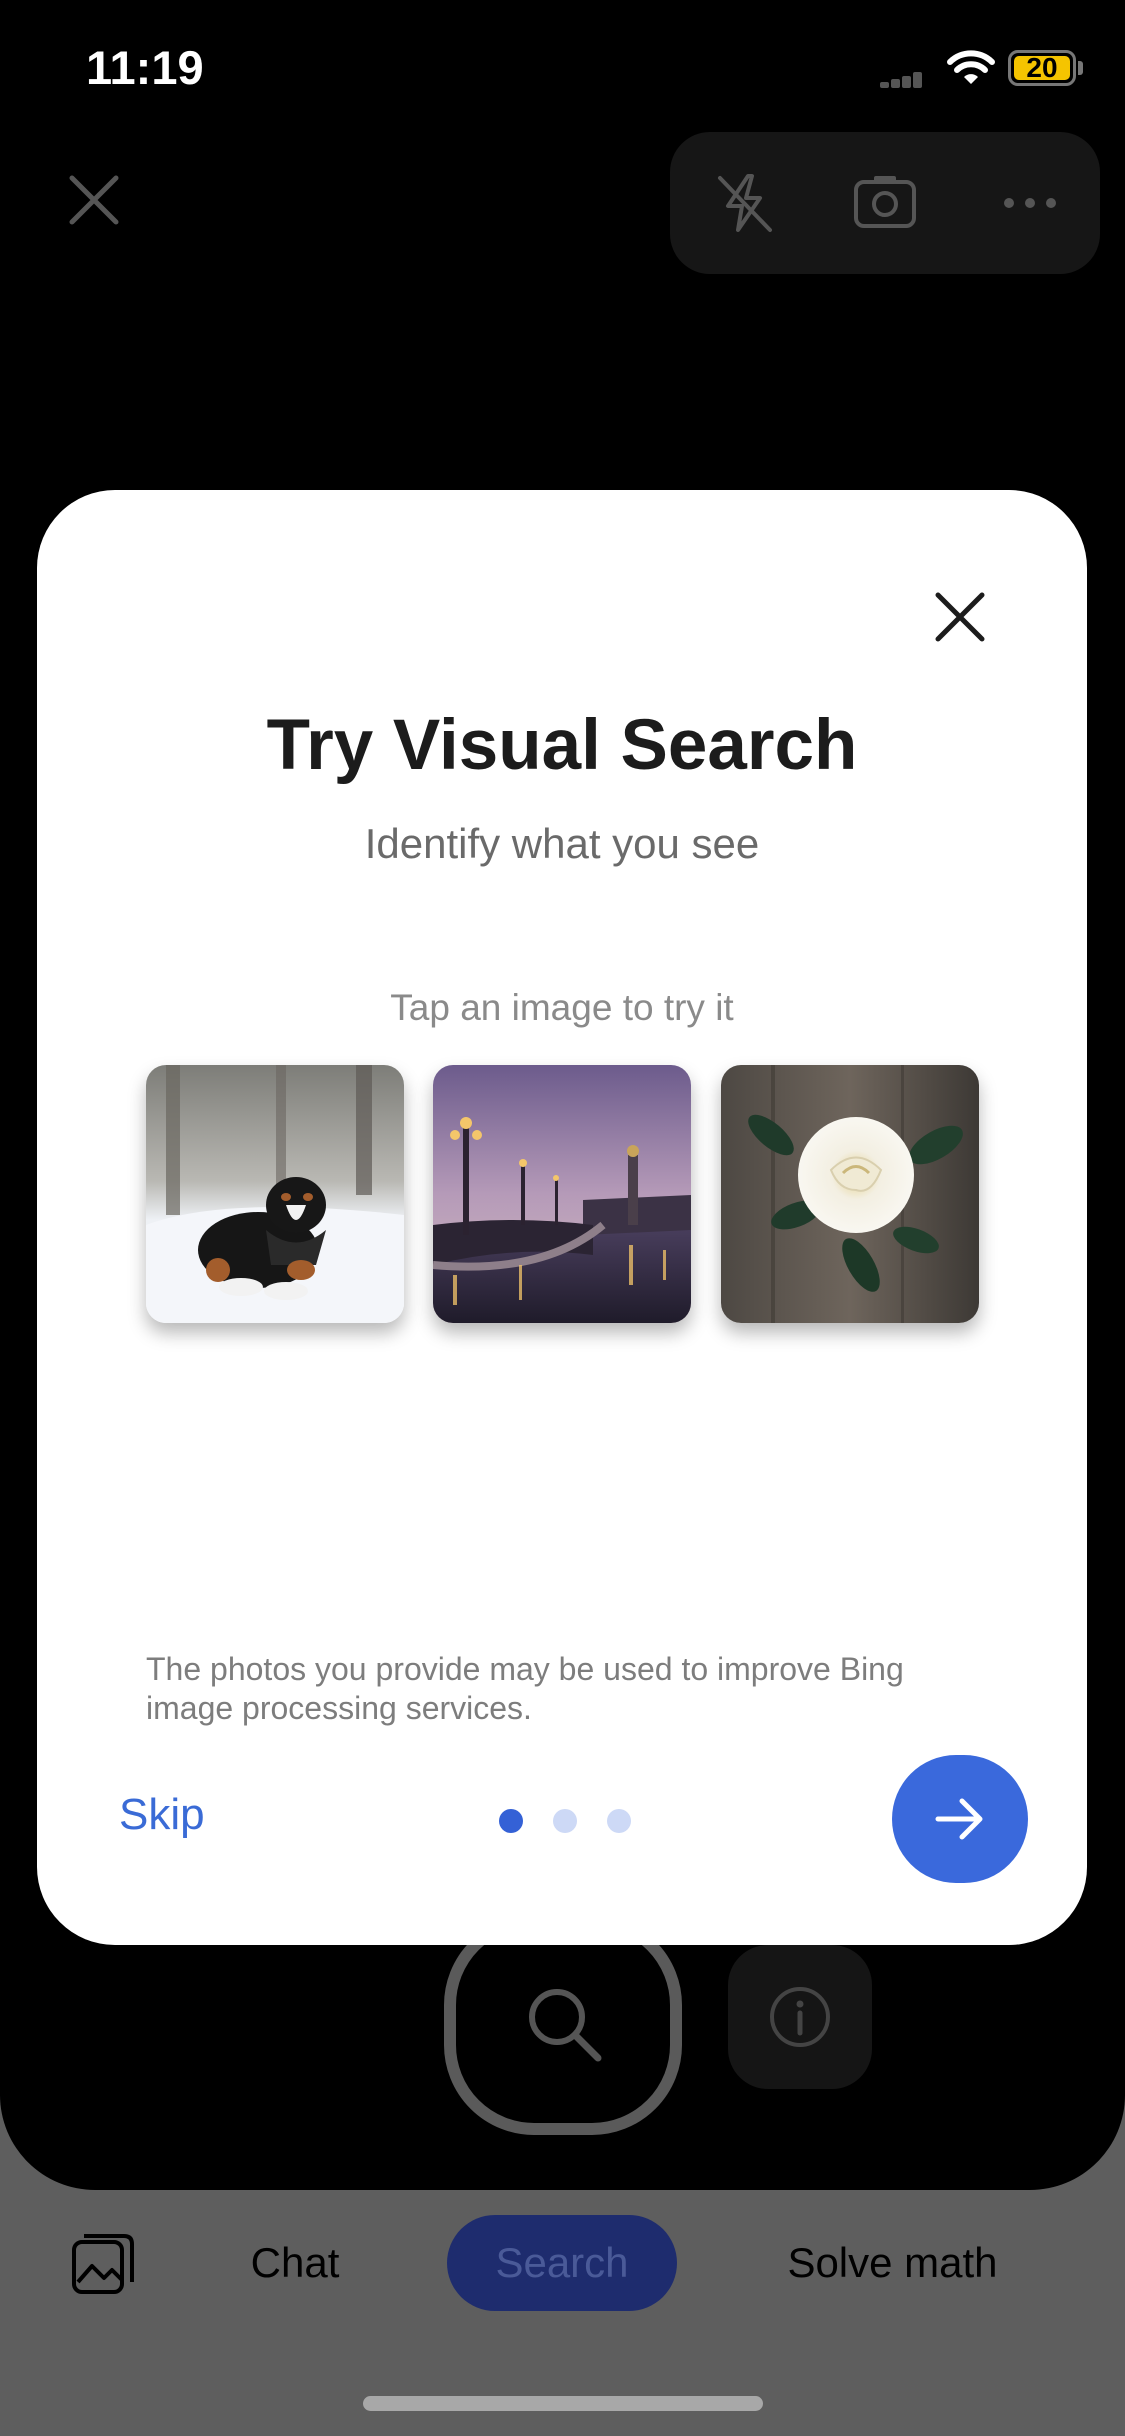 The width and height of the screenshot is (1125, 2436). I want to click on search-icon, so click(565, 2025).